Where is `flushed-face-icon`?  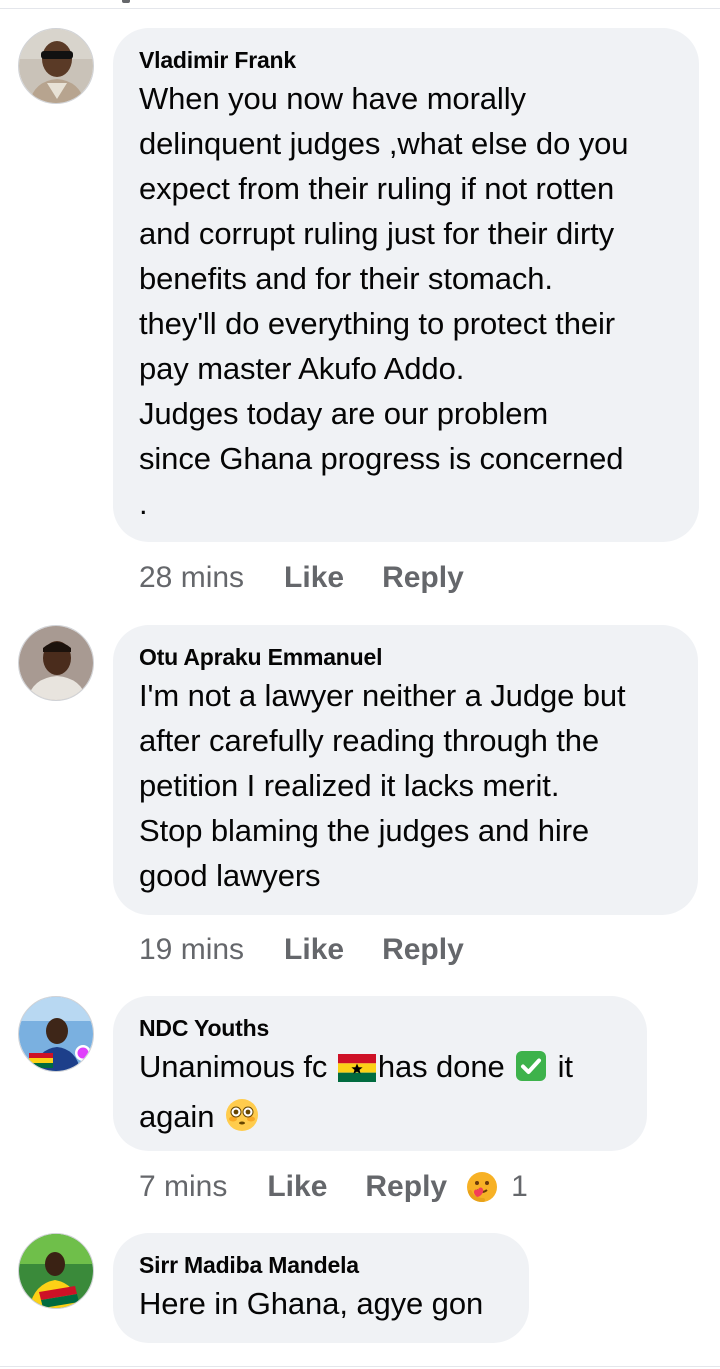 flushed-face-icon is located at coordinates (242, 1121).